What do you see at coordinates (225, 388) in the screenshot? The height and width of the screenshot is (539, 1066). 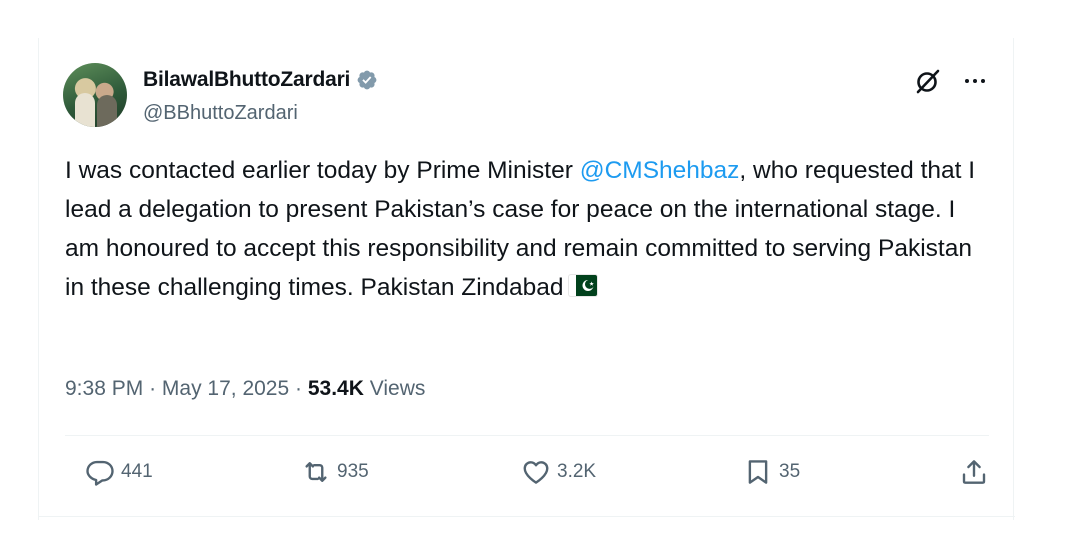 I see `tweet-date: May 17, 2025` at bounding box center [225, 388].